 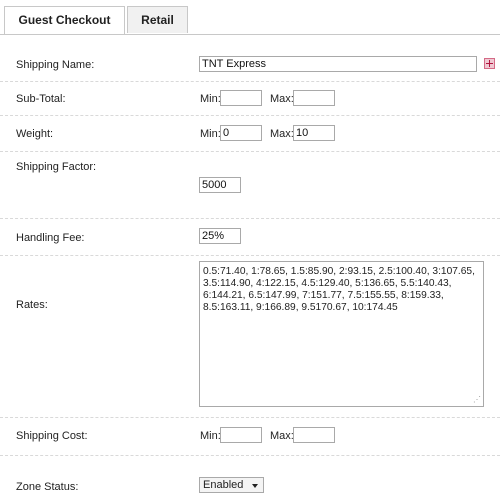 I want to click on shipping-factor-input, so click(x=220, y=185).